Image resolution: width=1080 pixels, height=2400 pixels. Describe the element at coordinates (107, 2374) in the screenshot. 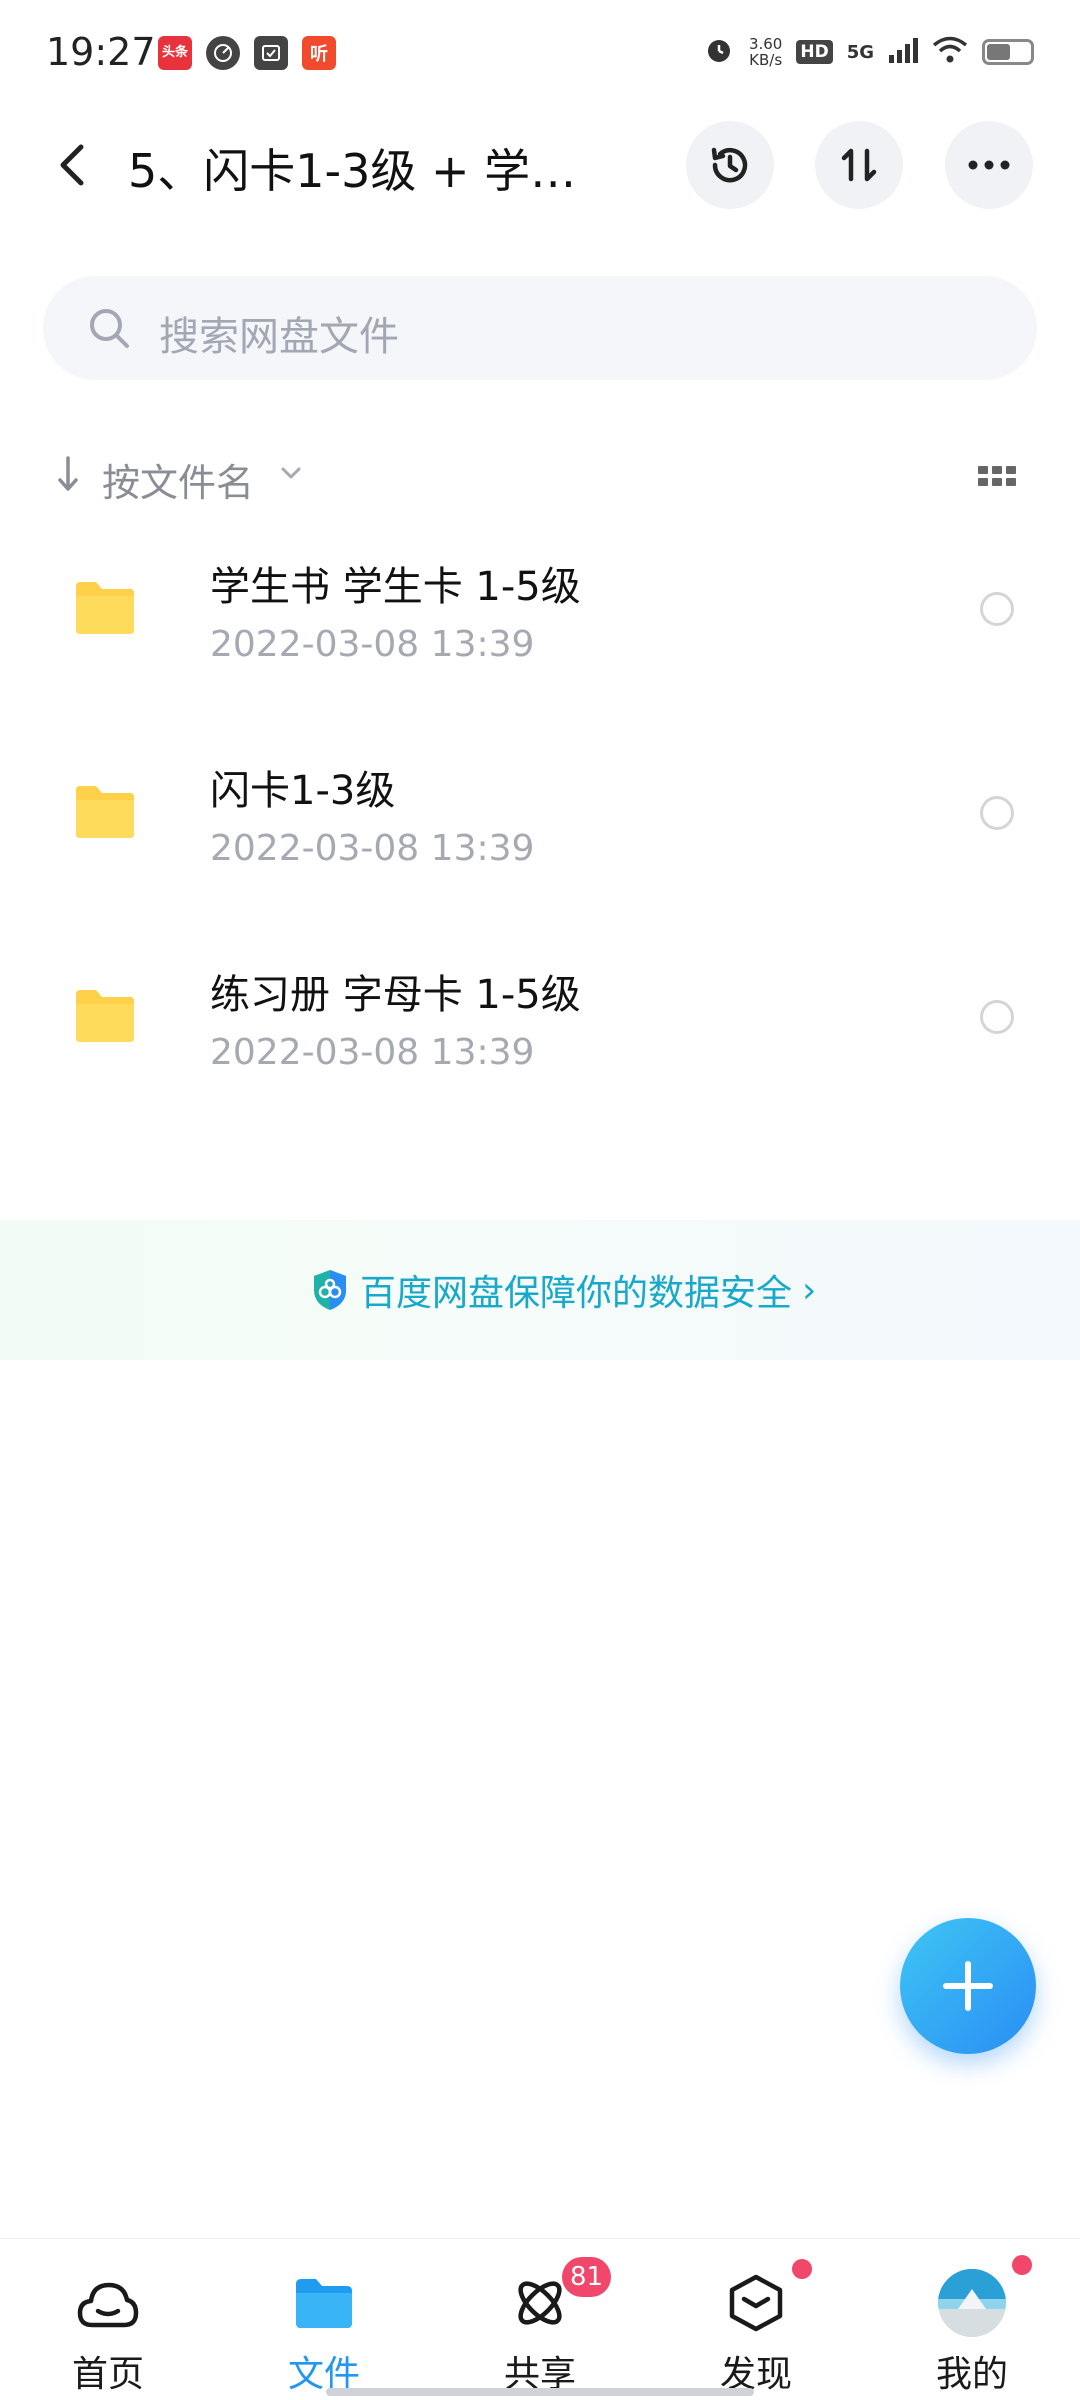

I see `nav-label-home: 首页` at that location.